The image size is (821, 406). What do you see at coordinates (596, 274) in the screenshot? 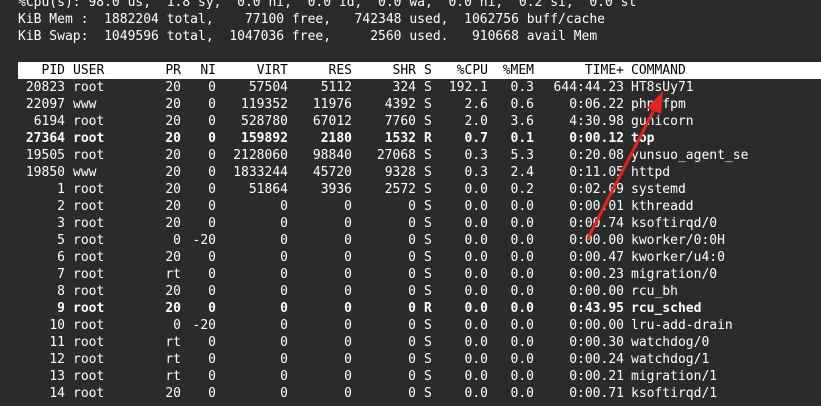
I see `cell-time: 0:00.23` at bounding box center [596, 274].